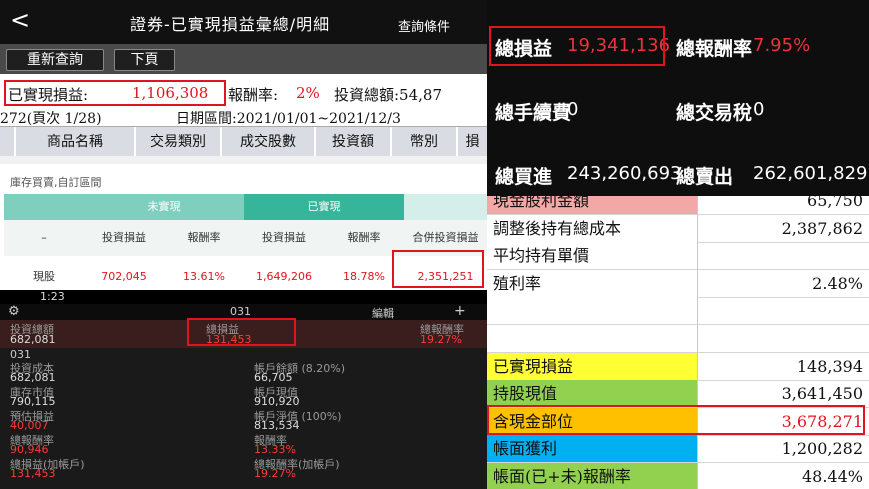  Describe the element at coordinates (177, 141) in the screenshot. I see `header-trade-type: 交易類別` at that location.